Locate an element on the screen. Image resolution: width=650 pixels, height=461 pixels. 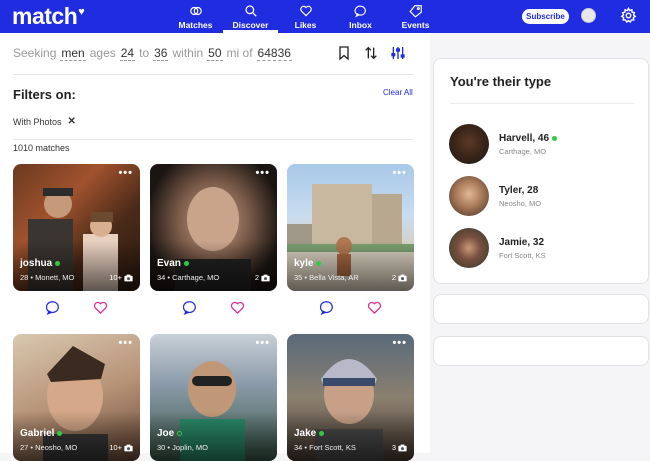
ages-label: ages is located at coordinates (102, 53).